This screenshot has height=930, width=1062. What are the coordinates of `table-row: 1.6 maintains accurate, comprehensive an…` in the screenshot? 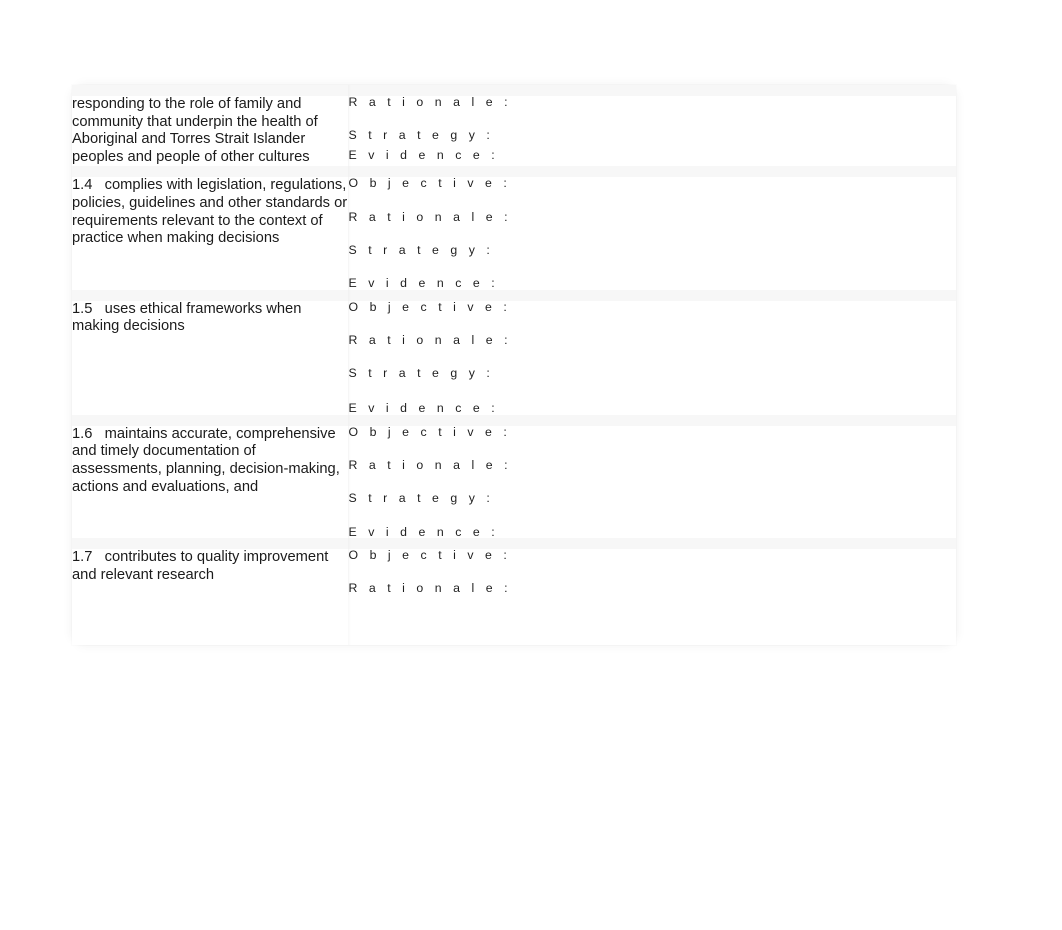 It's located at (514, 479).